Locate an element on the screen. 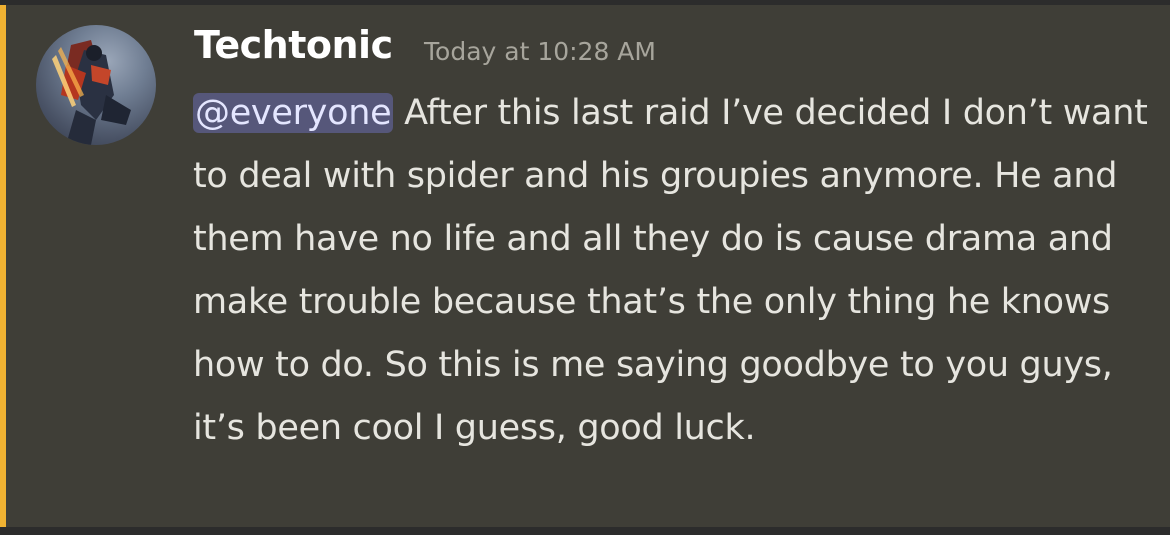 The width and height of the screenshot is (1170, 535). author-name: Techtonic is located at coordinates (293, 45).